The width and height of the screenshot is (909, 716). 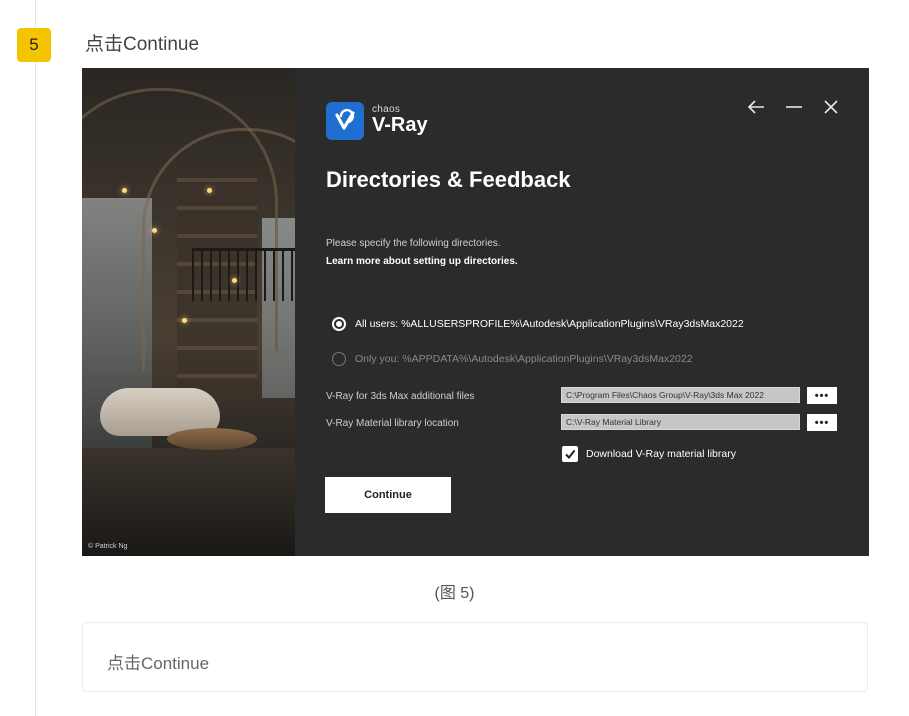 I want to click on download-library-checkbox, so click(x=570, y=454).